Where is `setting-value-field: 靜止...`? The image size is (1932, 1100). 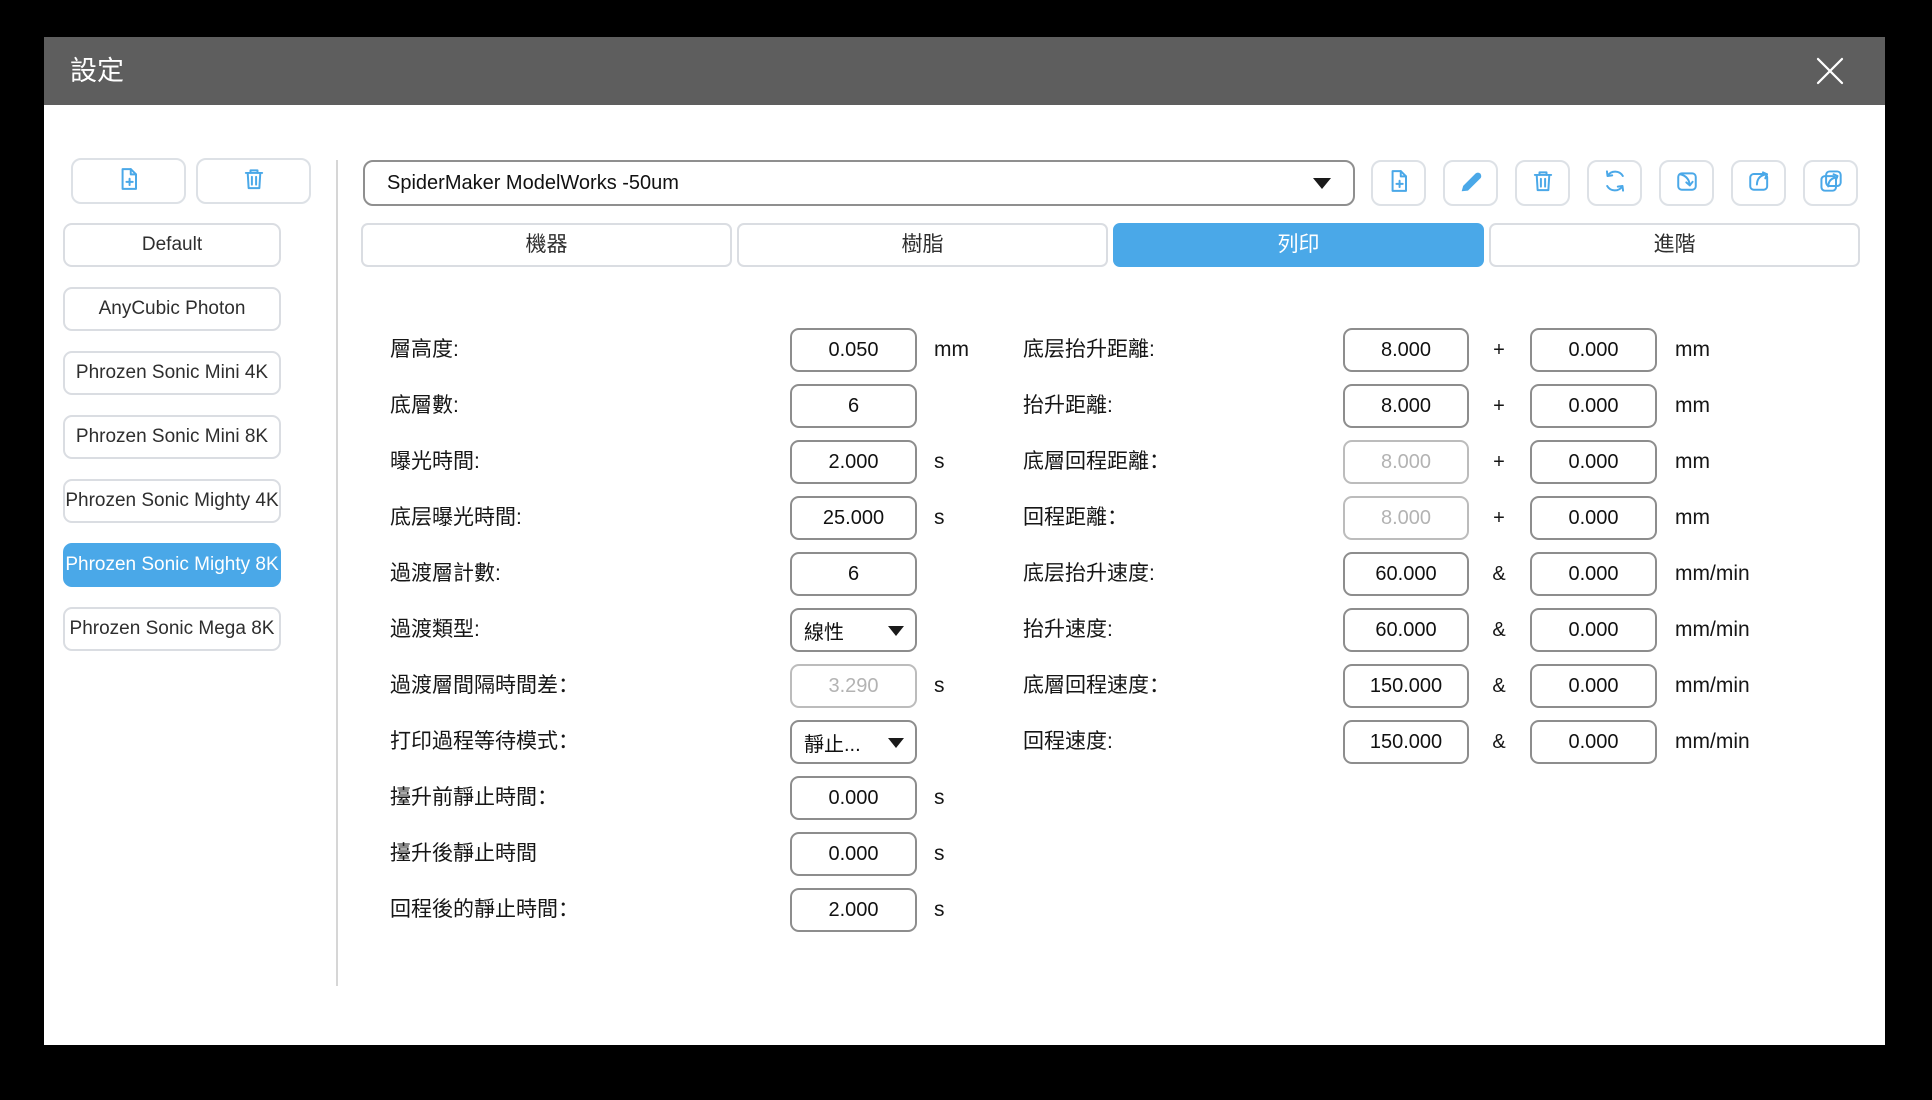 setting-value-field: 靜止... is located at coordinates (853, 742).